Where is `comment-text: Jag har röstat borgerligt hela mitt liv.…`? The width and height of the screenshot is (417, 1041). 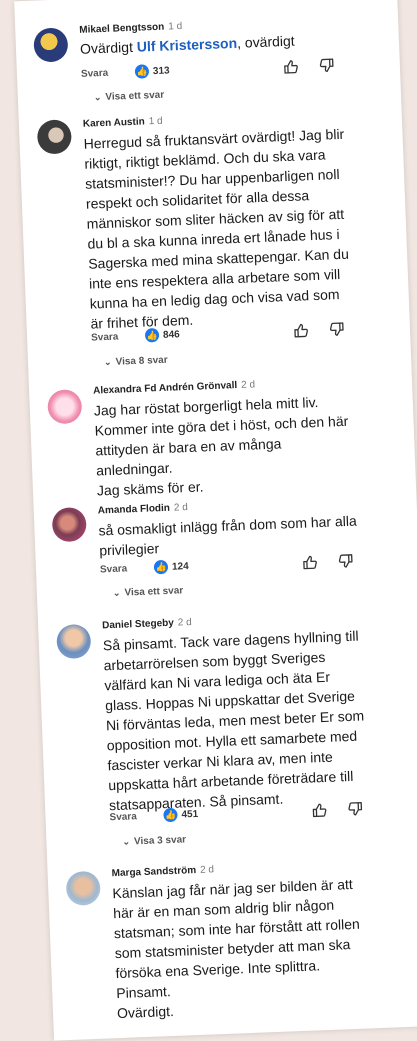
comment-text: Jag har röstat borgerligt hela mitt liv.… is located at coordinates (221, 446).